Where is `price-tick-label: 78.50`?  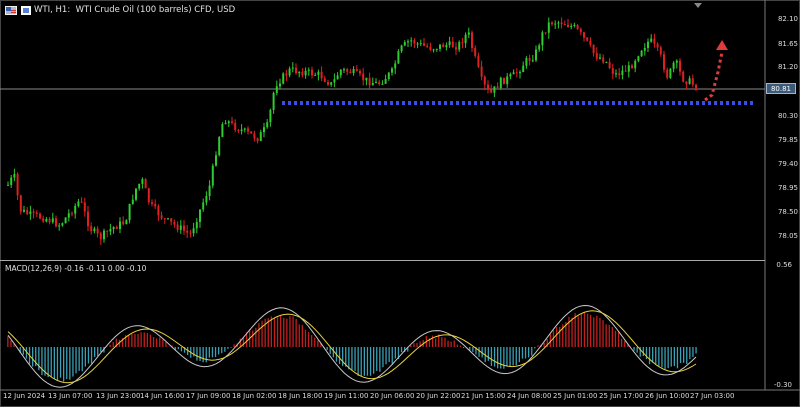 price-tick-label: 78.50 is located at coordinates (787, 212).